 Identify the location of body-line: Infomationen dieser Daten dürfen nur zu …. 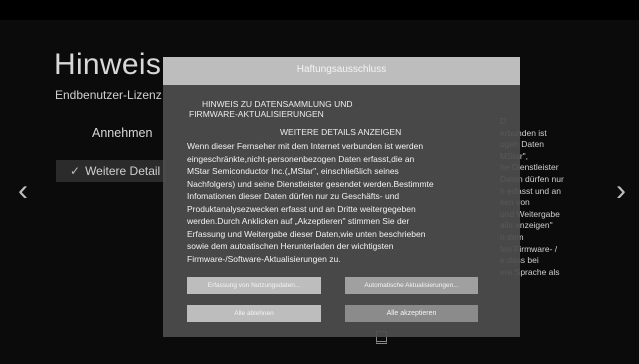
(293, 196).